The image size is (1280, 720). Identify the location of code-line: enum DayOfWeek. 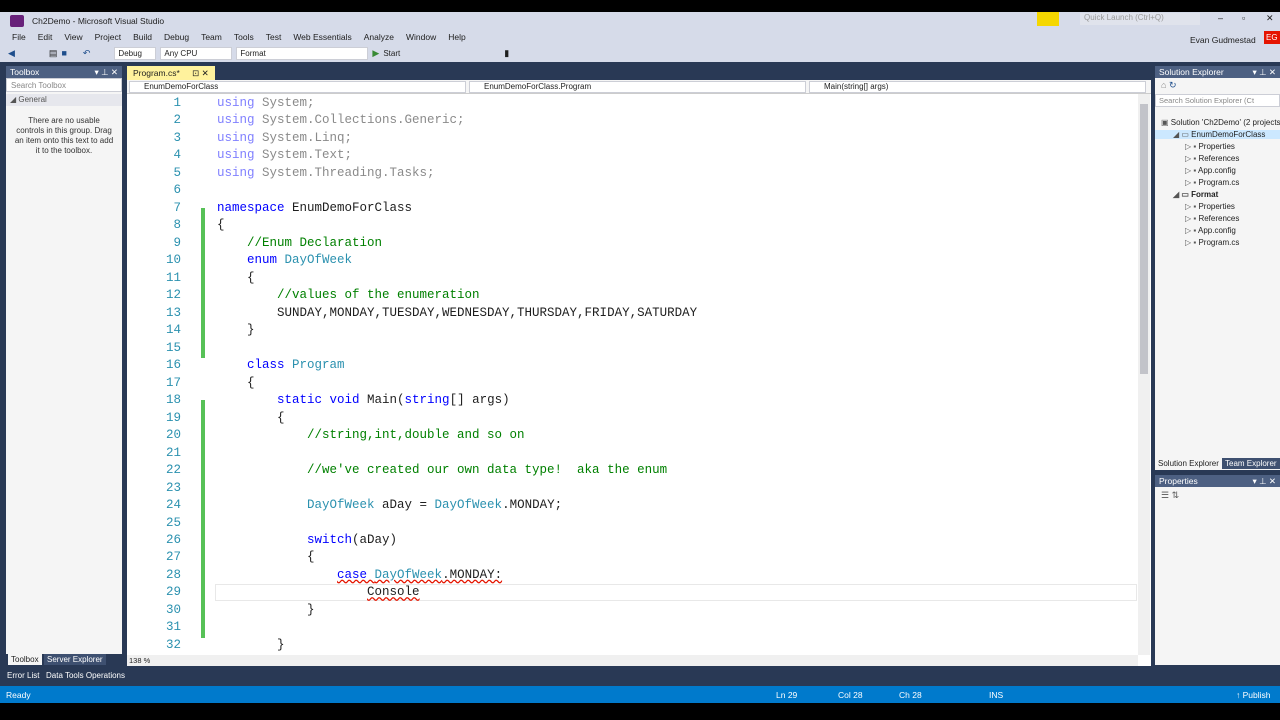
(284, 260).